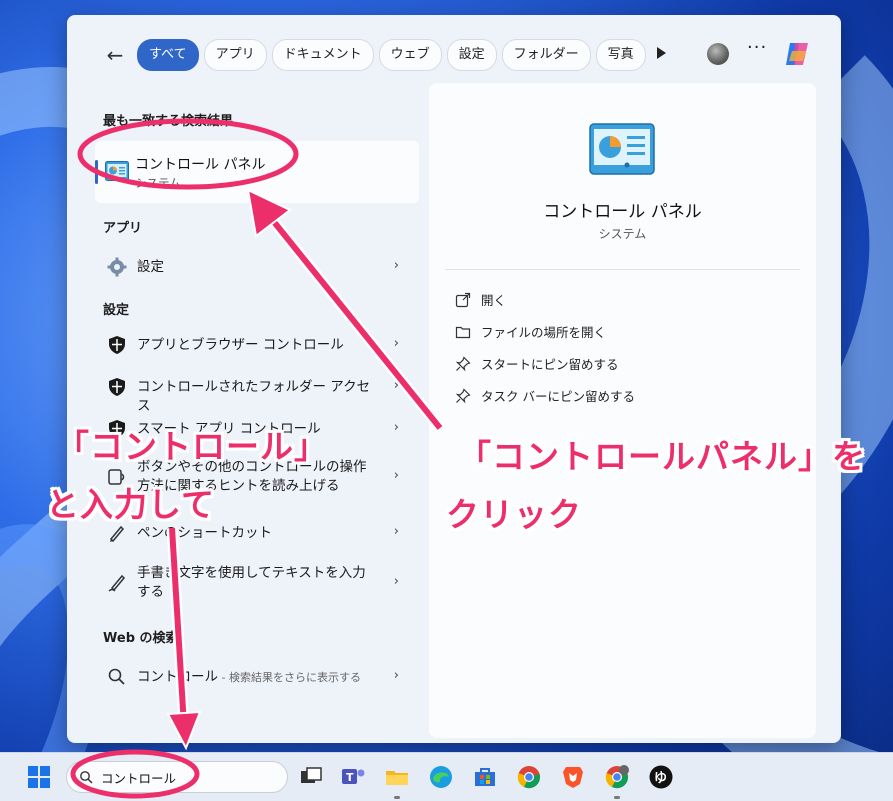 This screenshot has width=893, height=801. What do you see at coordinates (622, 149) in the screenshot?
I see `control-panel-large-icon` at bounding box center [622, 149].